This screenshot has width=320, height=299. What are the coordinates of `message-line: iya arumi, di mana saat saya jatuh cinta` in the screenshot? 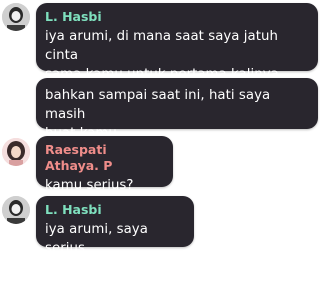 It's located at (161, 46).